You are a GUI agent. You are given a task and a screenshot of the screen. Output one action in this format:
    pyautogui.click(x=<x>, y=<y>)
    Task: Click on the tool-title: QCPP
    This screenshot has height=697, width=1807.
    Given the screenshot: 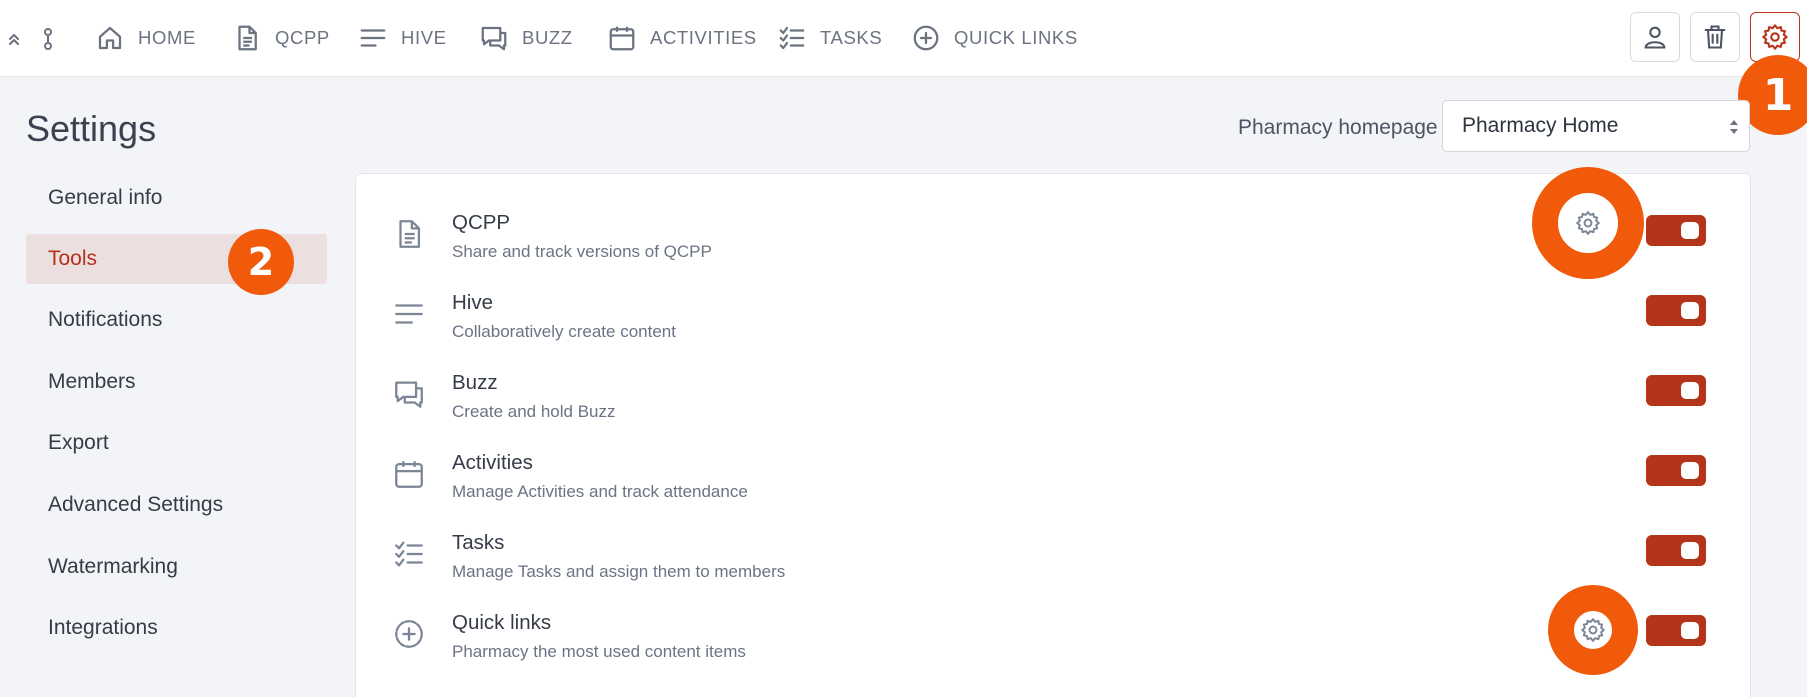 What is the action you would take?
    pyautogui.click(x=481, y=222)
    